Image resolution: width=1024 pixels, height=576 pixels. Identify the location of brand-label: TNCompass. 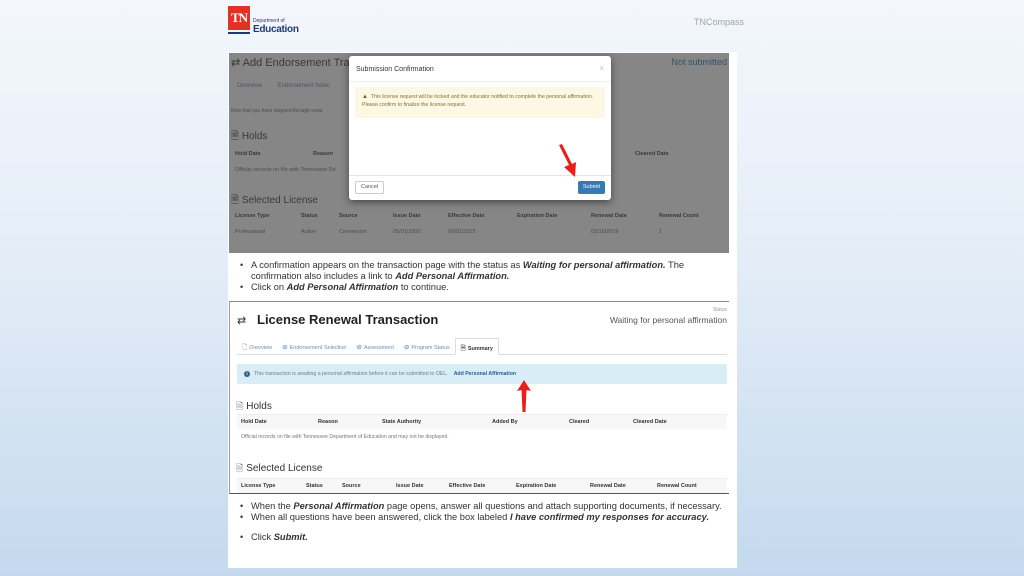
(718, 22).